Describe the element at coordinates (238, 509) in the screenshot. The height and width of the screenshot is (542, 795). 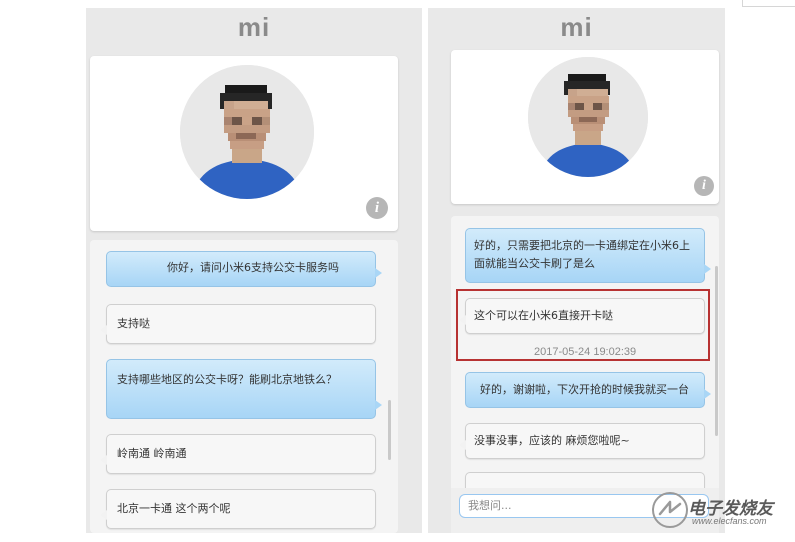
I see `message-incoming: 北京一卡通 这个两个呢` at that location.